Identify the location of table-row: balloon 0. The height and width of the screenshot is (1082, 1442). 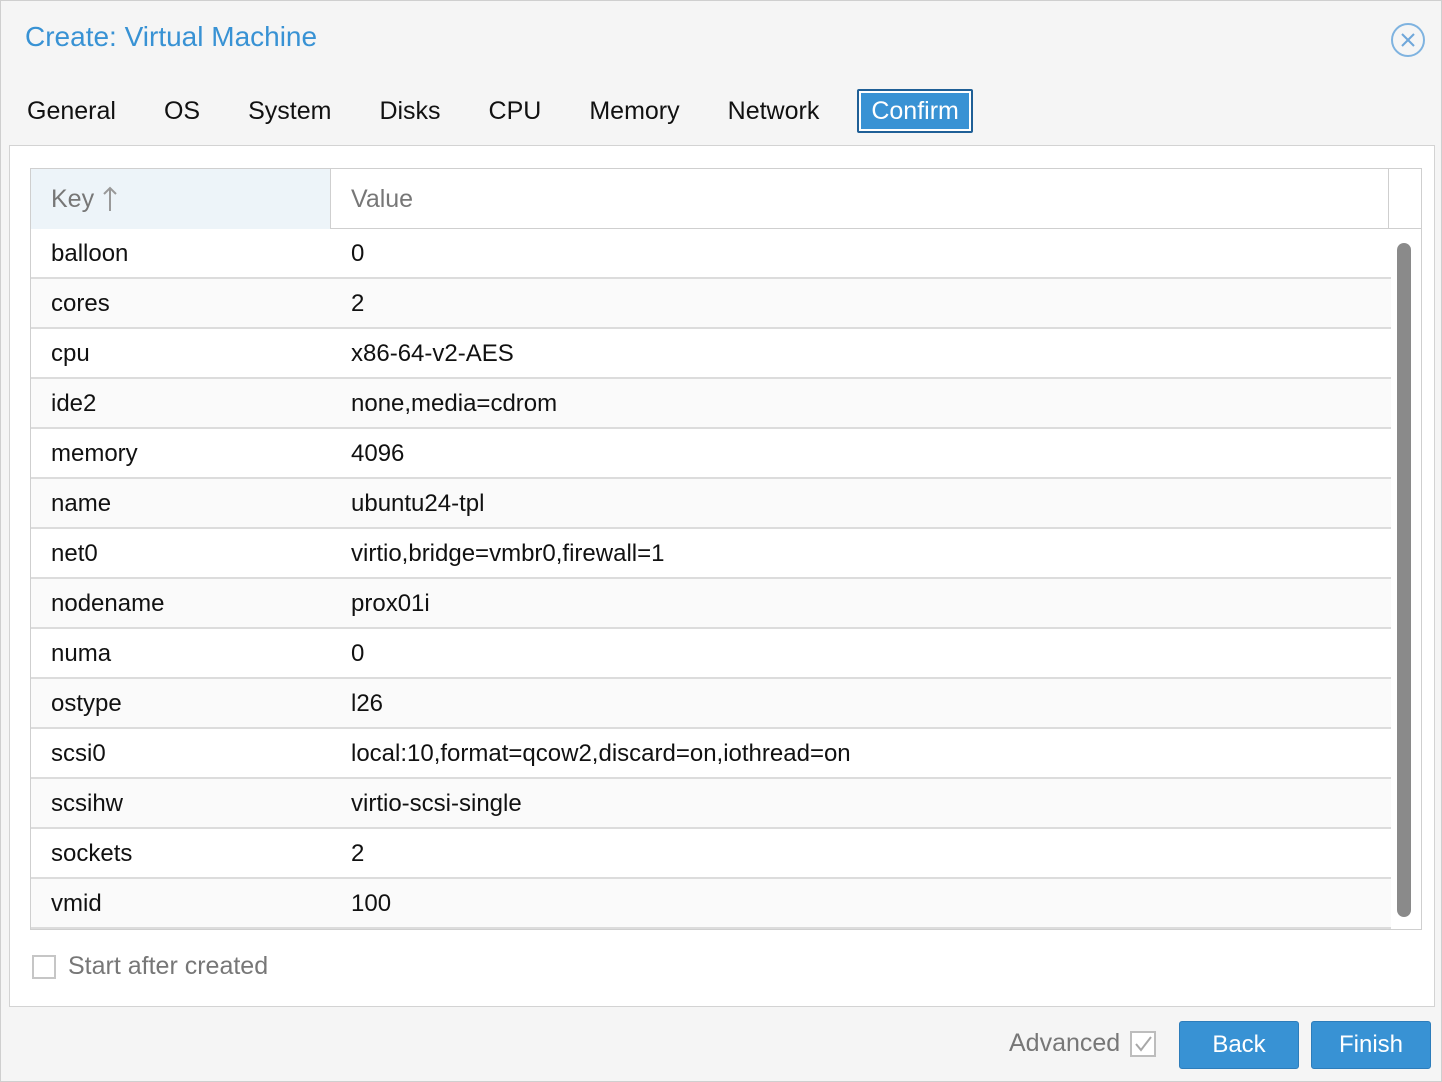
(711, 254).